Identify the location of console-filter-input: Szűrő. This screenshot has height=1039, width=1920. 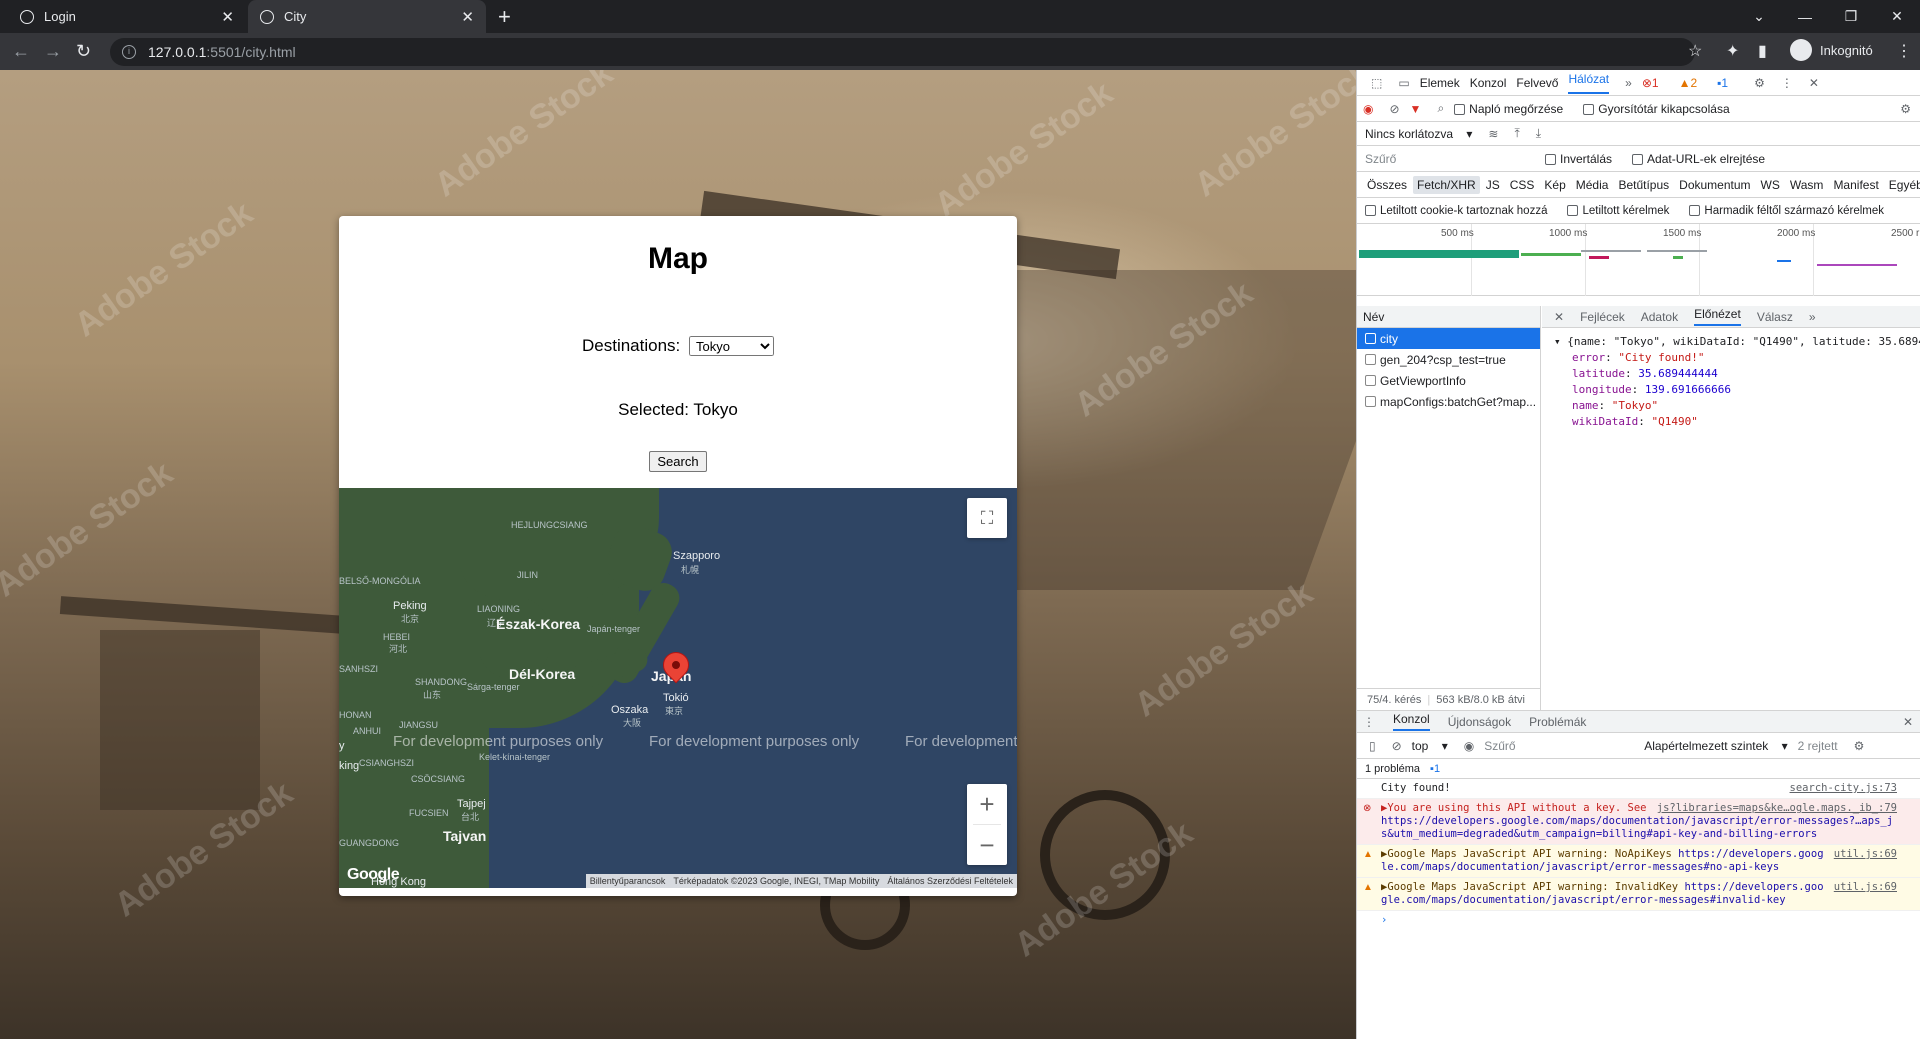
(1559, 746).